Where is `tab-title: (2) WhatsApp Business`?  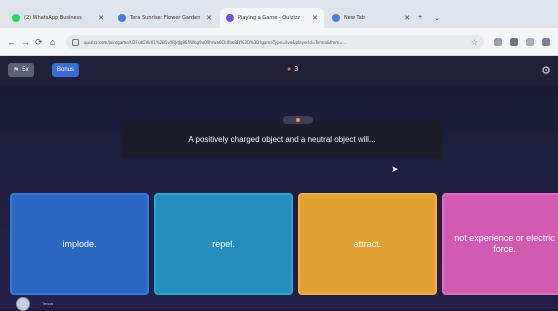 tab-title: (2) WhatsApp Business is located at coordinates (53, 18).